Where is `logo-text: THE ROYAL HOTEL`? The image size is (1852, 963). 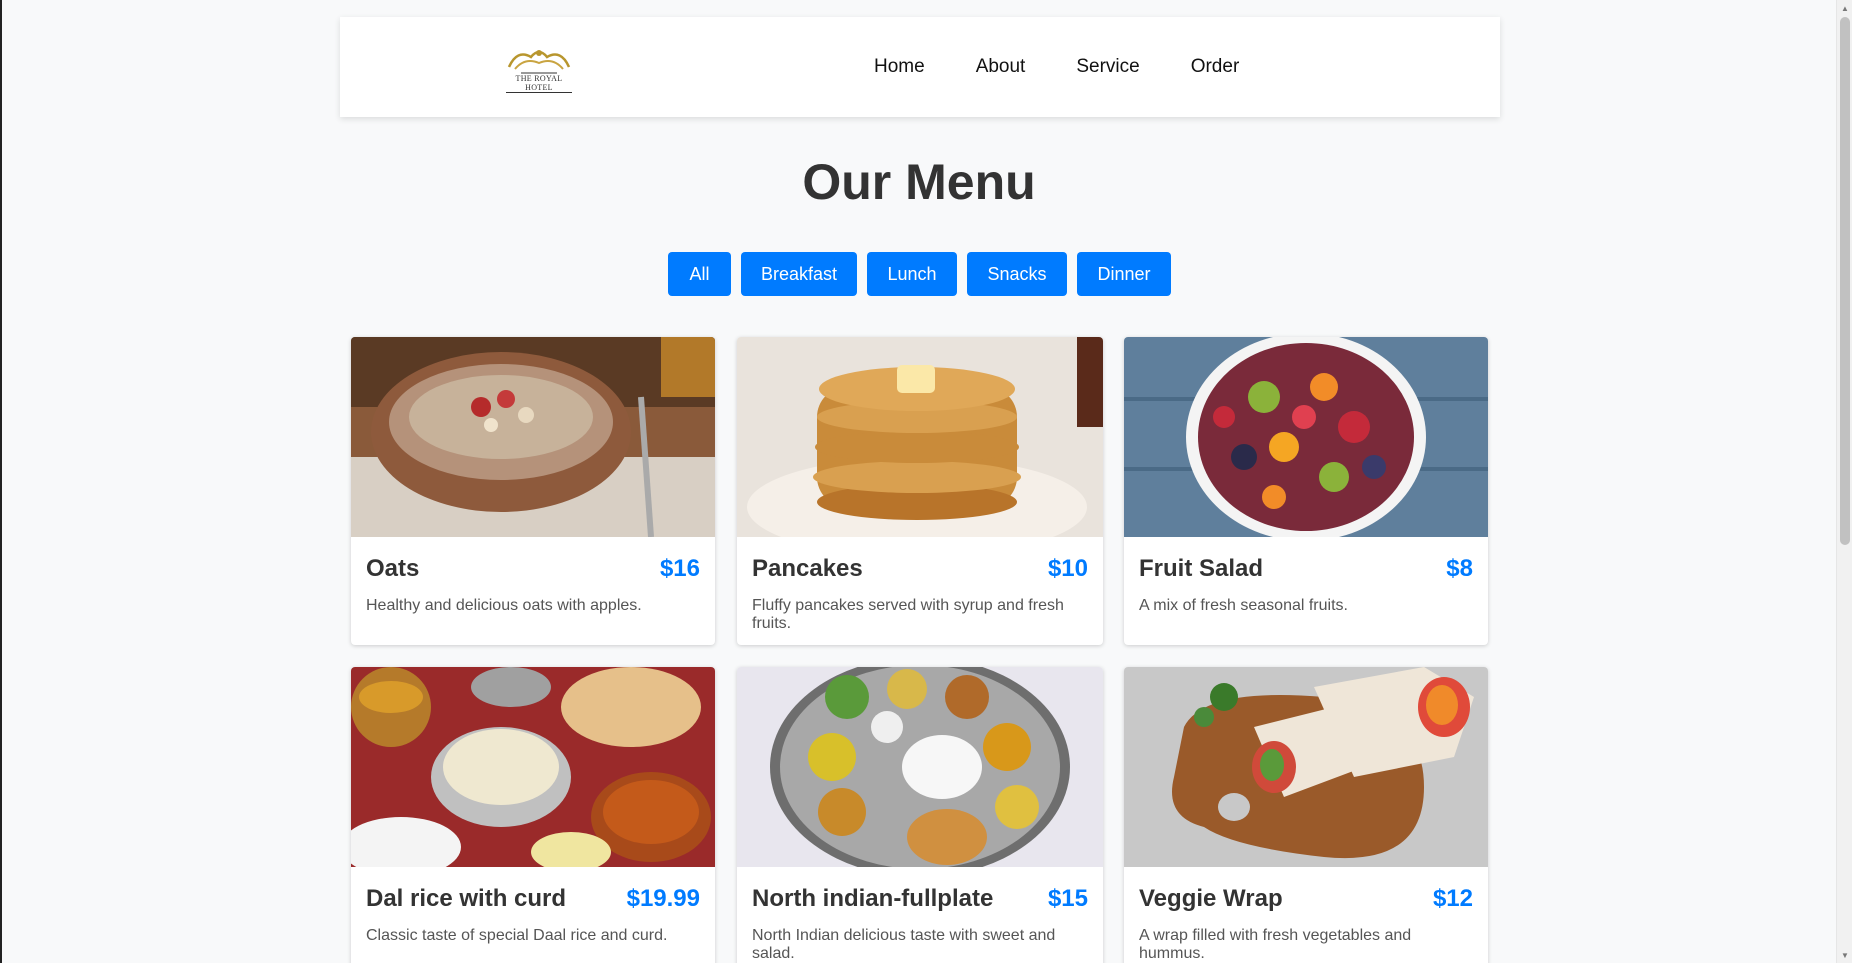 logo-text: THE ROYAL HOTEL is located at coordinates (539, 83).